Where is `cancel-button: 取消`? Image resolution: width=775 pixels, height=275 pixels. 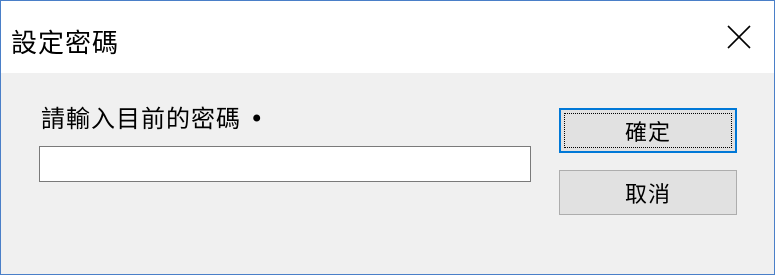 cancel-button: 取消 is located at coordinates (648, 192).